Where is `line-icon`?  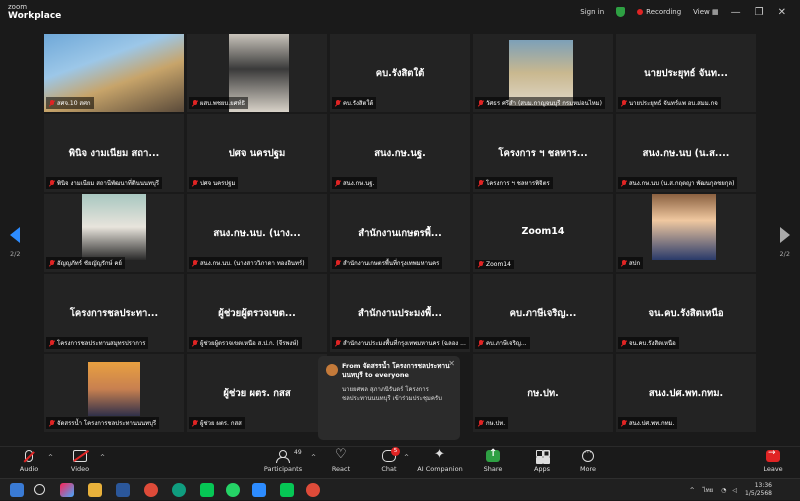 line-icon is located at coordinates (207, 490).